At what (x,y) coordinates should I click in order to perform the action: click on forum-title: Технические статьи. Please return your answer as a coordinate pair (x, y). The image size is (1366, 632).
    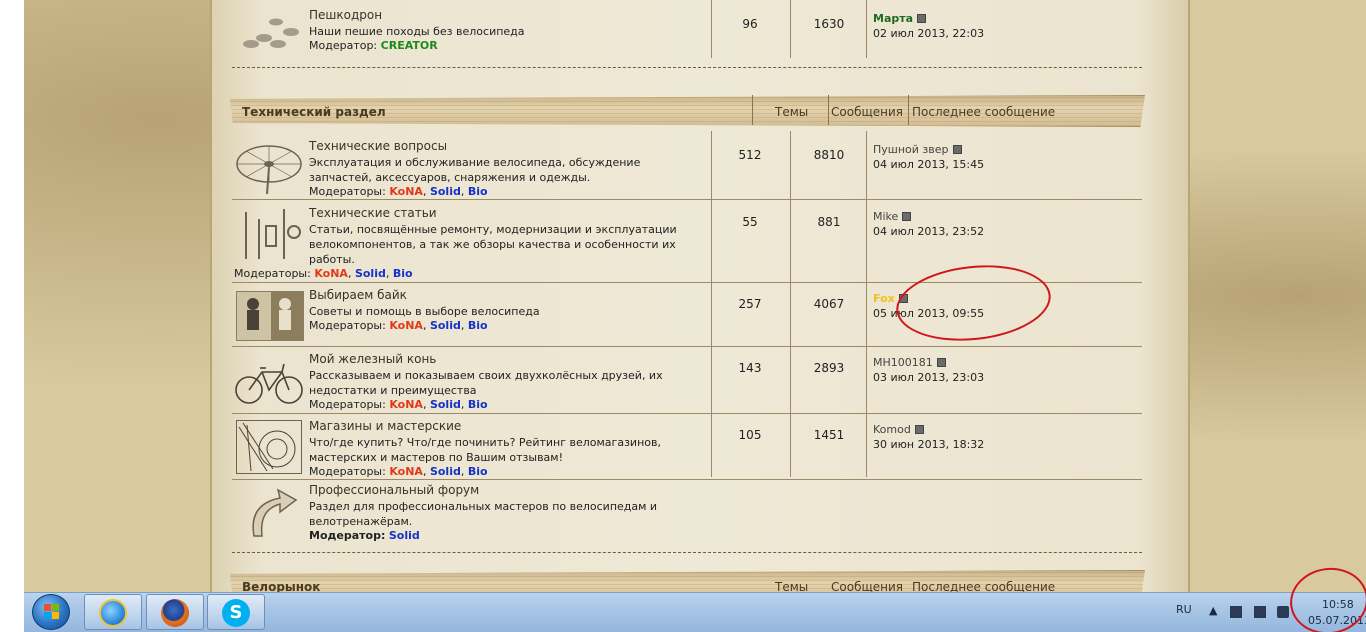
    Looking at the image, I should click on (373, 213).